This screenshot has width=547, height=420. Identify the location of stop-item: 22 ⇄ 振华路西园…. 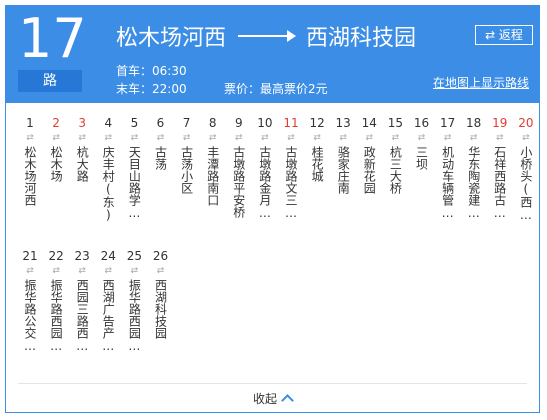
(56, 300).